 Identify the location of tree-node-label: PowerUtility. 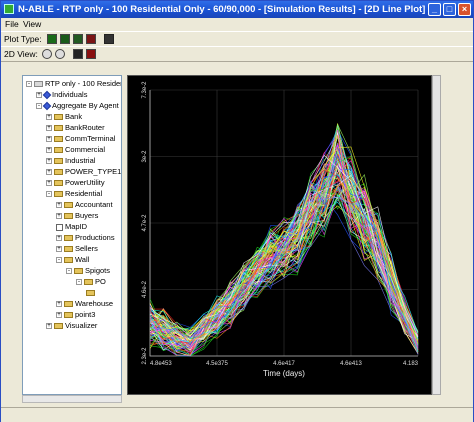
(85, 182).